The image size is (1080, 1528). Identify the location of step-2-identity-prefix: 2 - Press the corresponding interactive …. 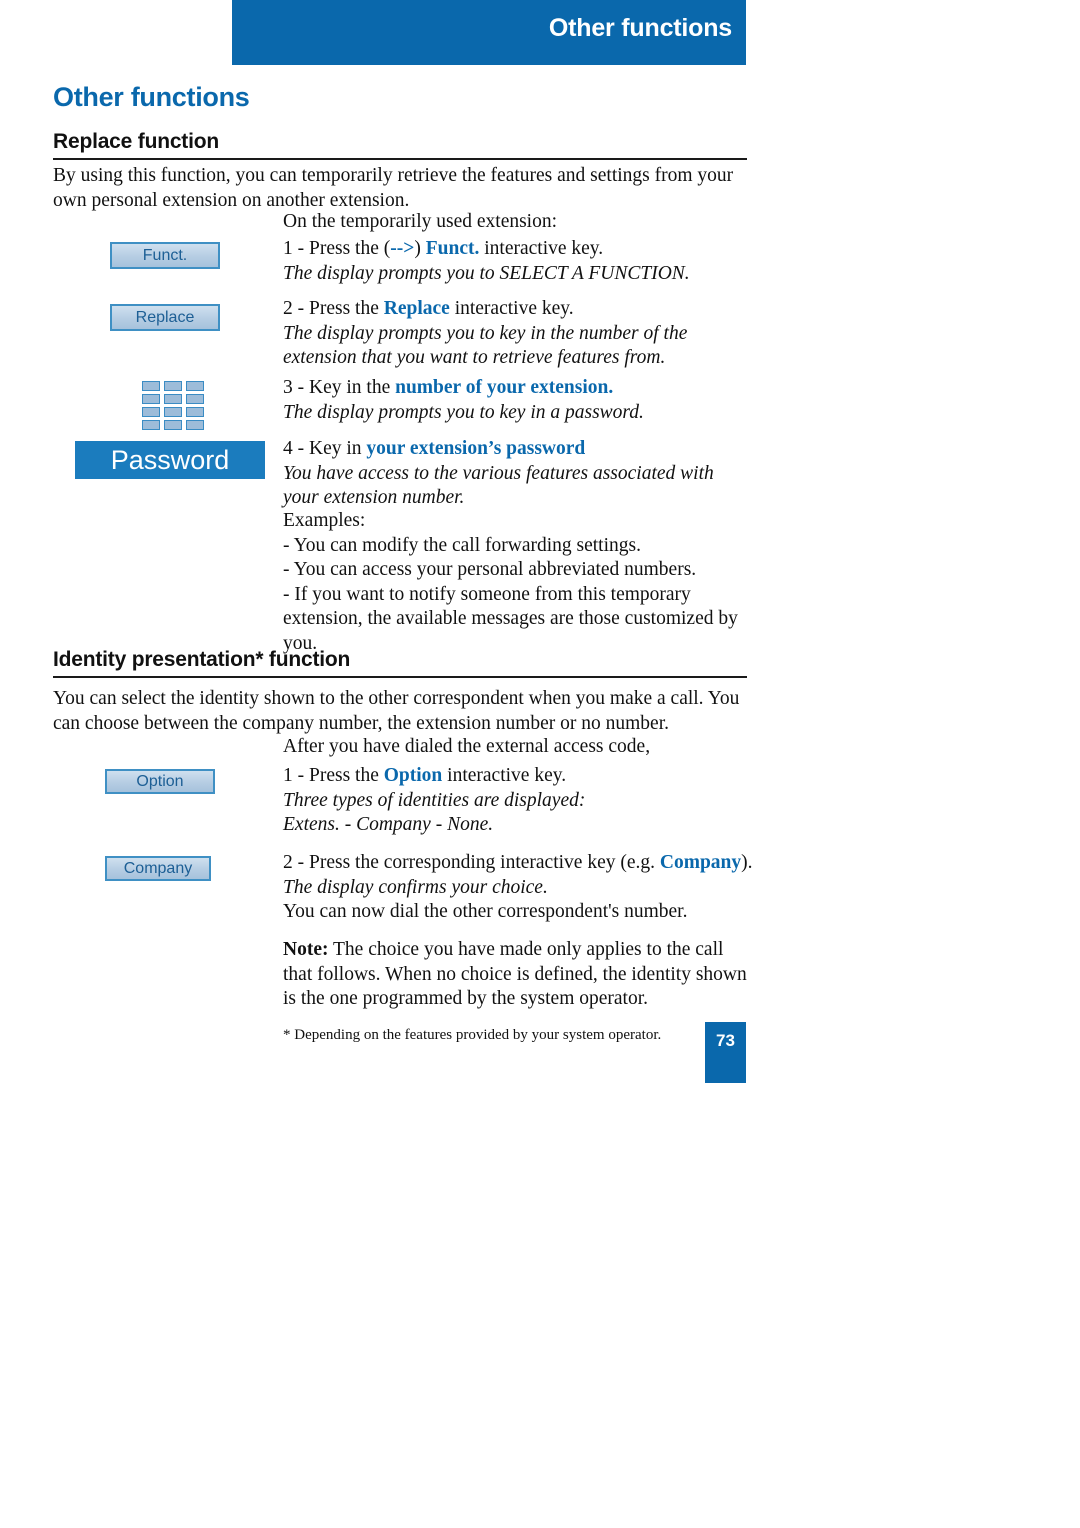
(471, 862).